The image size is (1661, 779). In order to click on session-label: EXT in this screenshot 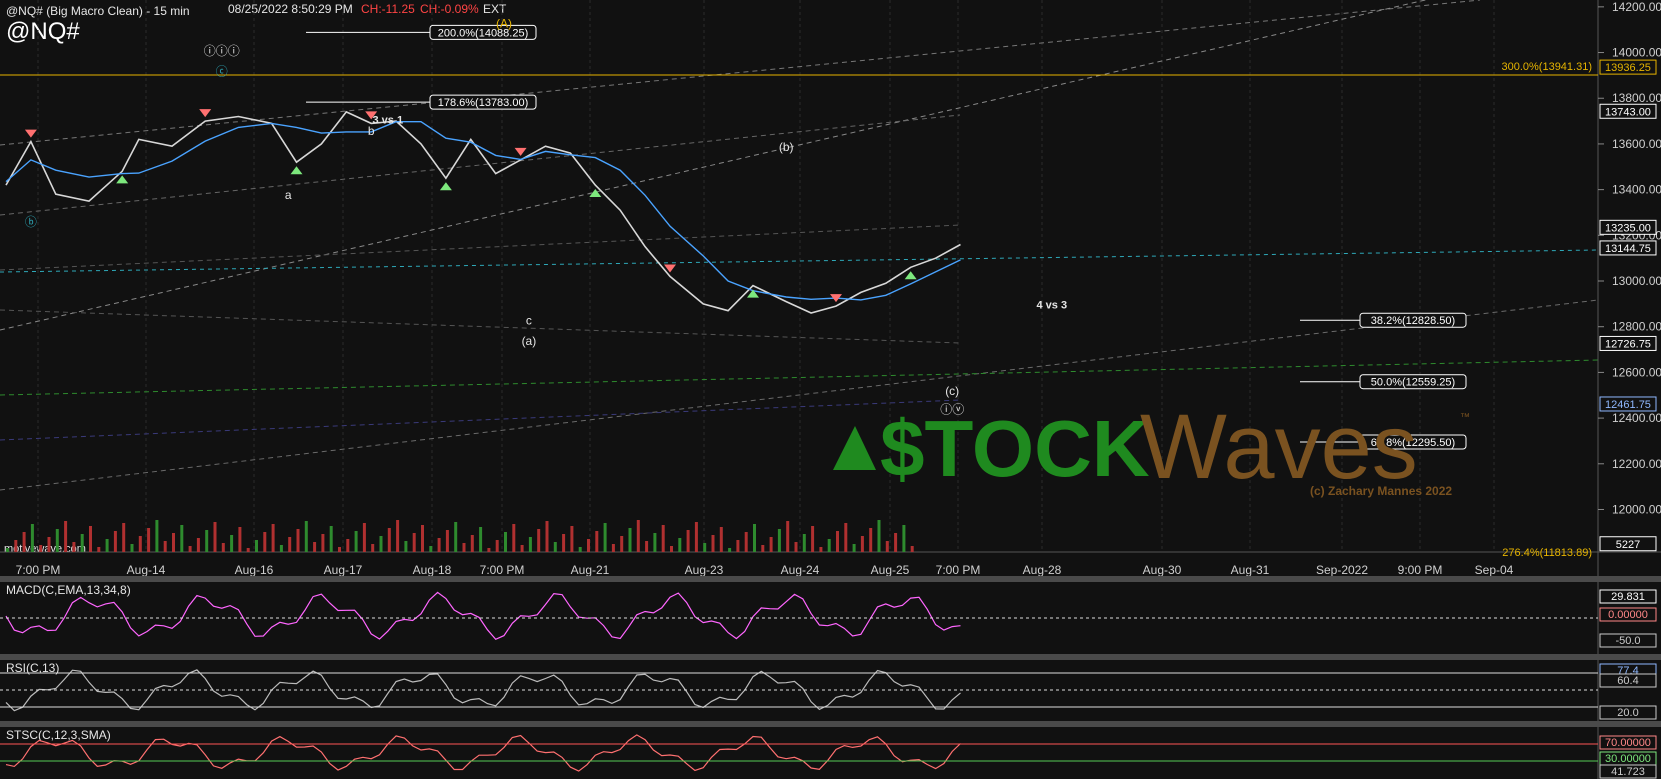, I will do `click(495, 9)`.